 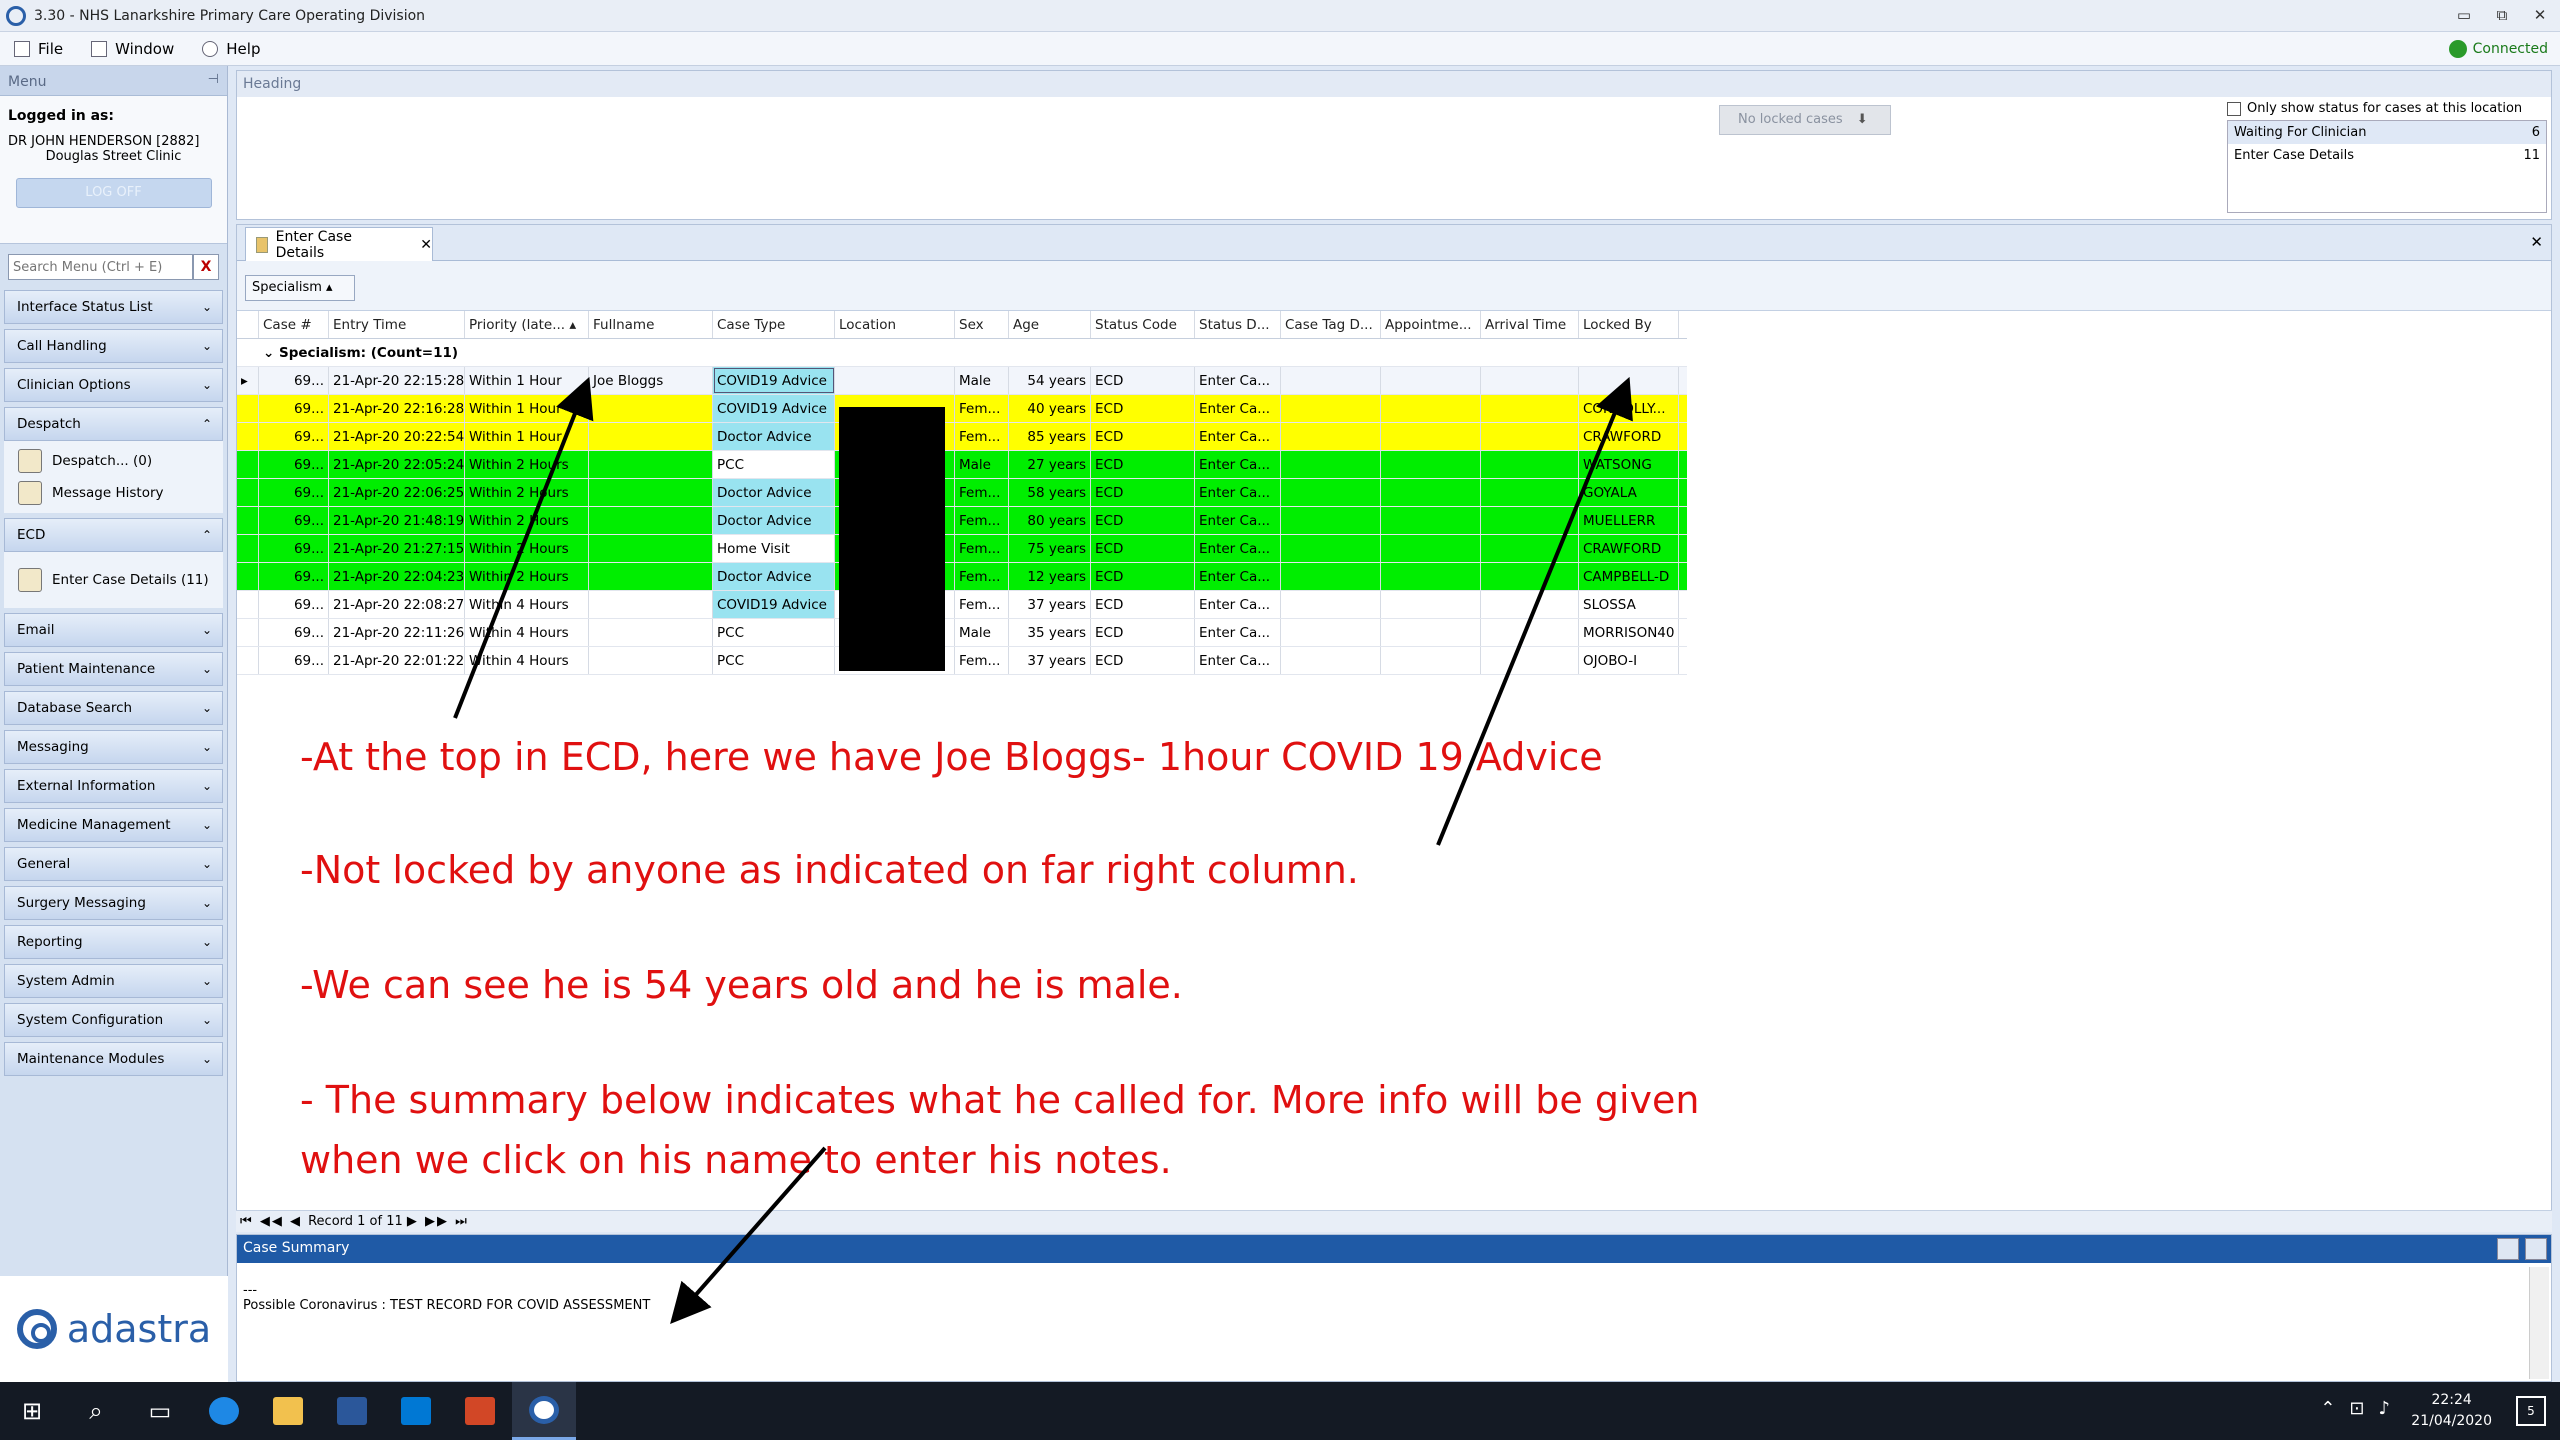 What do you see at coordinates (774, 324) in the screenshot?
I see `column-header: Case Type` at bounding box center [774, 324].